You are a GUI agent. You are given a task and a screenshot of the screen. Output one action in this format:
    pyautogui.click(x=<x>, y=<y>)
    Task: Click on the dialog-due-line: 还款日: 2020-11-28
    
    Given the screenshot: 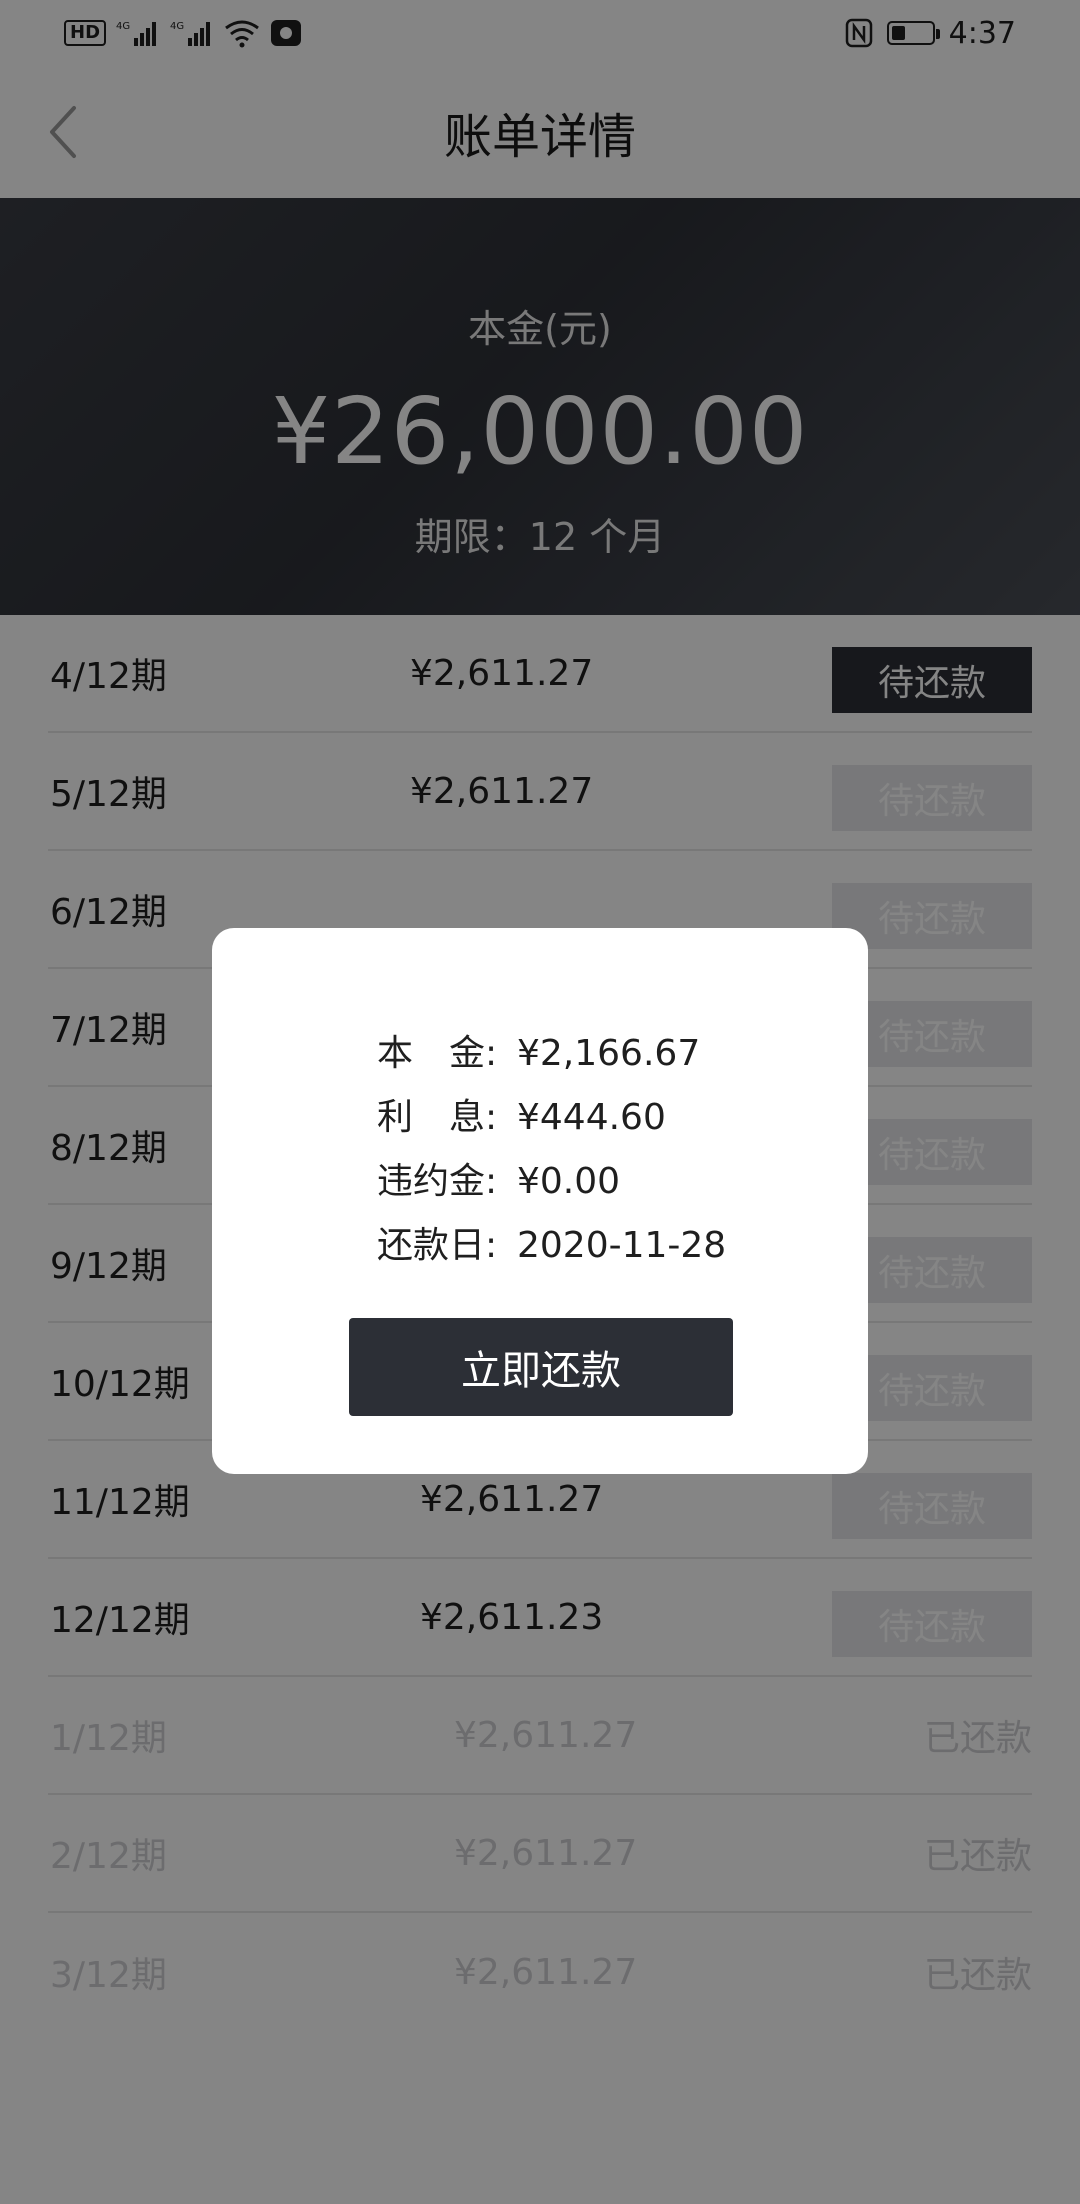 What is the action you would take?
    pyautogui.click(x=551, y=1242)
    